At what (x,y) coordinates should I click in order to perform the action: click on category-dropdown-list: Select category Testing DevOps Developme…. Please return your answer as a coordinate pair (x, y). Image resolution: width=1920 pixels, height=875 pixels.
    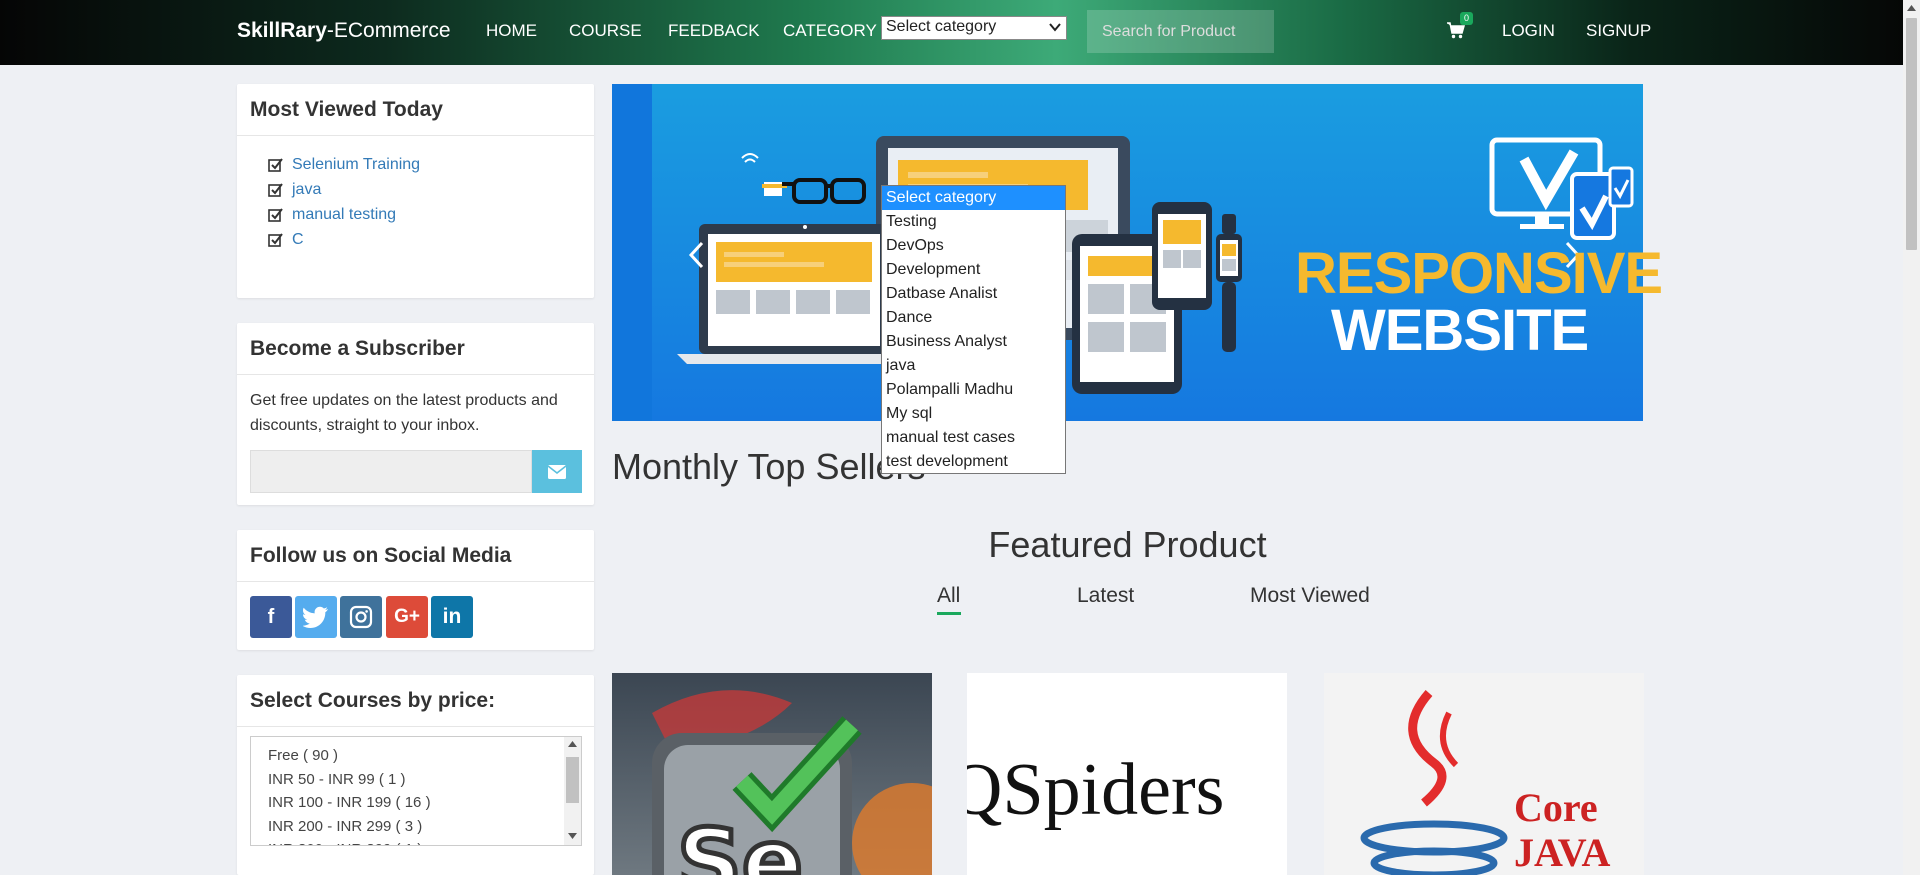
    Looking at the image, I should click on (973, 329).